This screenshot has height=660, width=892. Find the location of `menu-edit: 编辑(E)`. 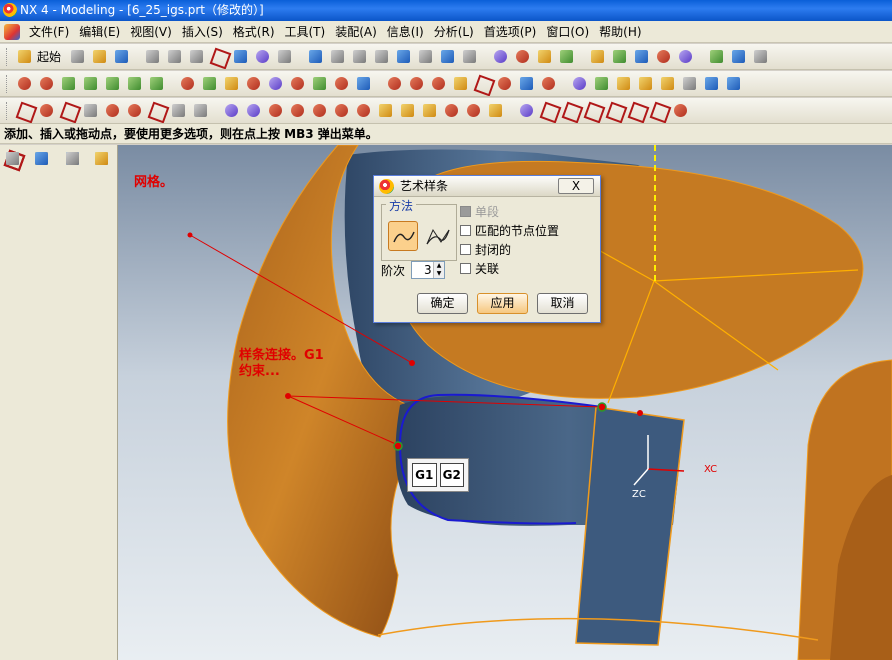

menu-edit: 编辑(E) is located at coordinates (99, 32).